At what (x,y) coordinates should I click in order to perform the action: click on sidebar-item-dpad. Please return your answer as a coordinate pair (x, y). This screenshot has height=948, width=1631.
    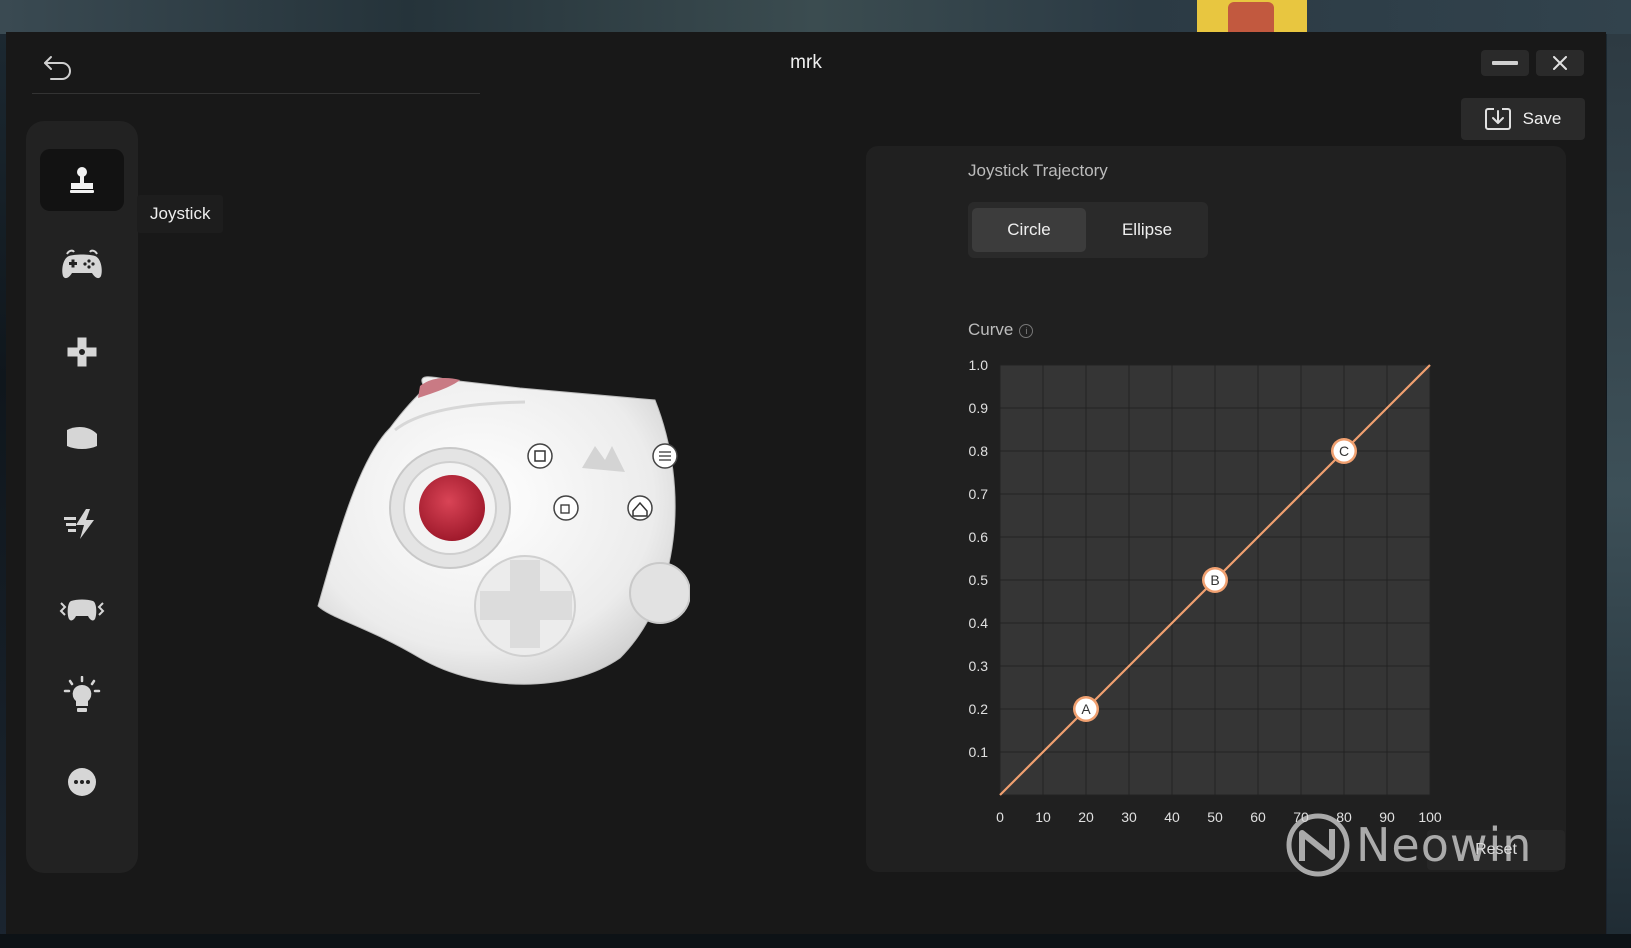
    Looking at the image, I should click on (82, 352).